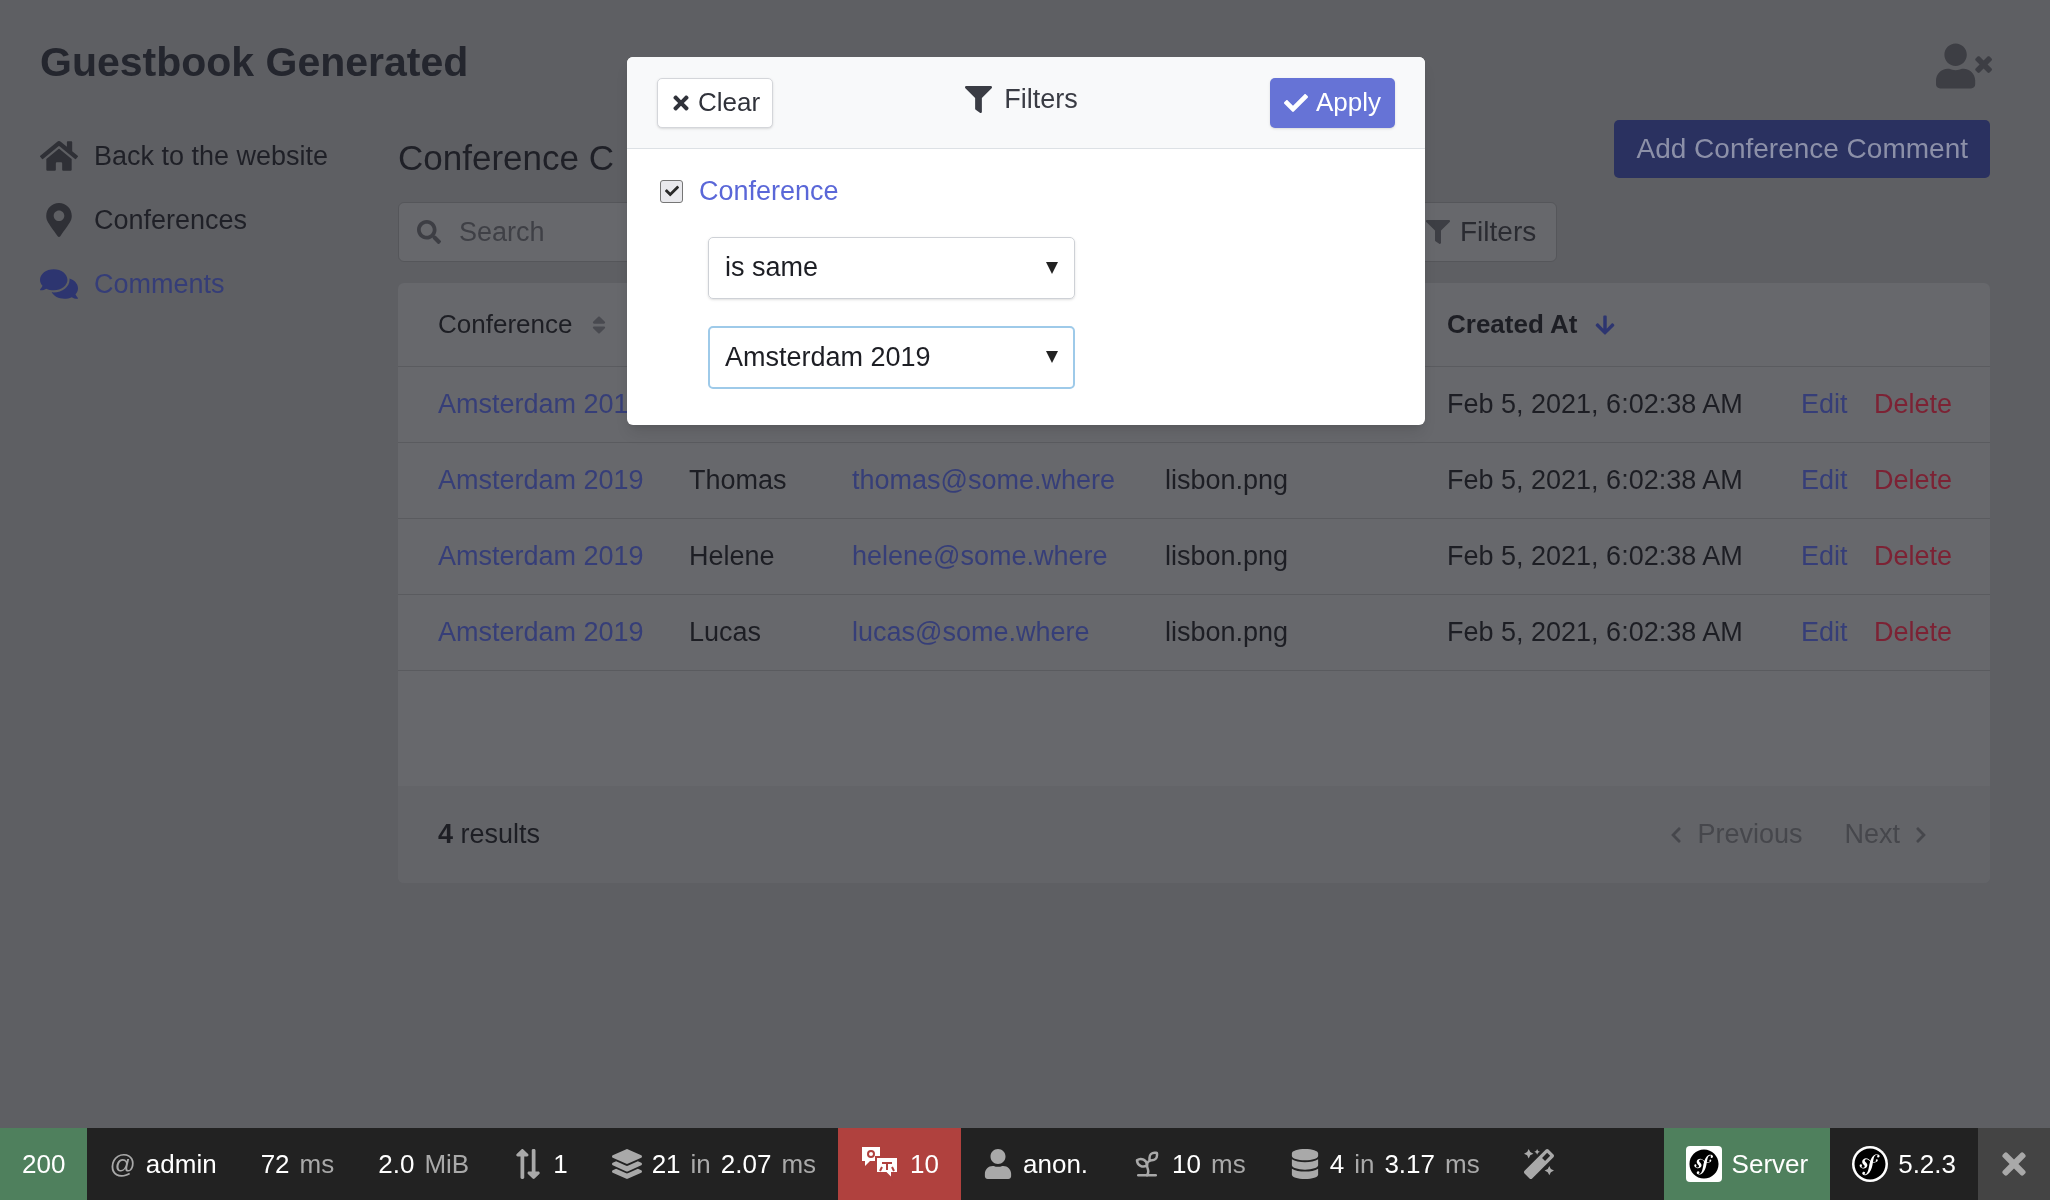 The image size is (2050, 1200). What do you see at coordinates (746, 1164) in the screenshot?
I see `toolbar-value: 2.07` at bounding box center [746, 1164].